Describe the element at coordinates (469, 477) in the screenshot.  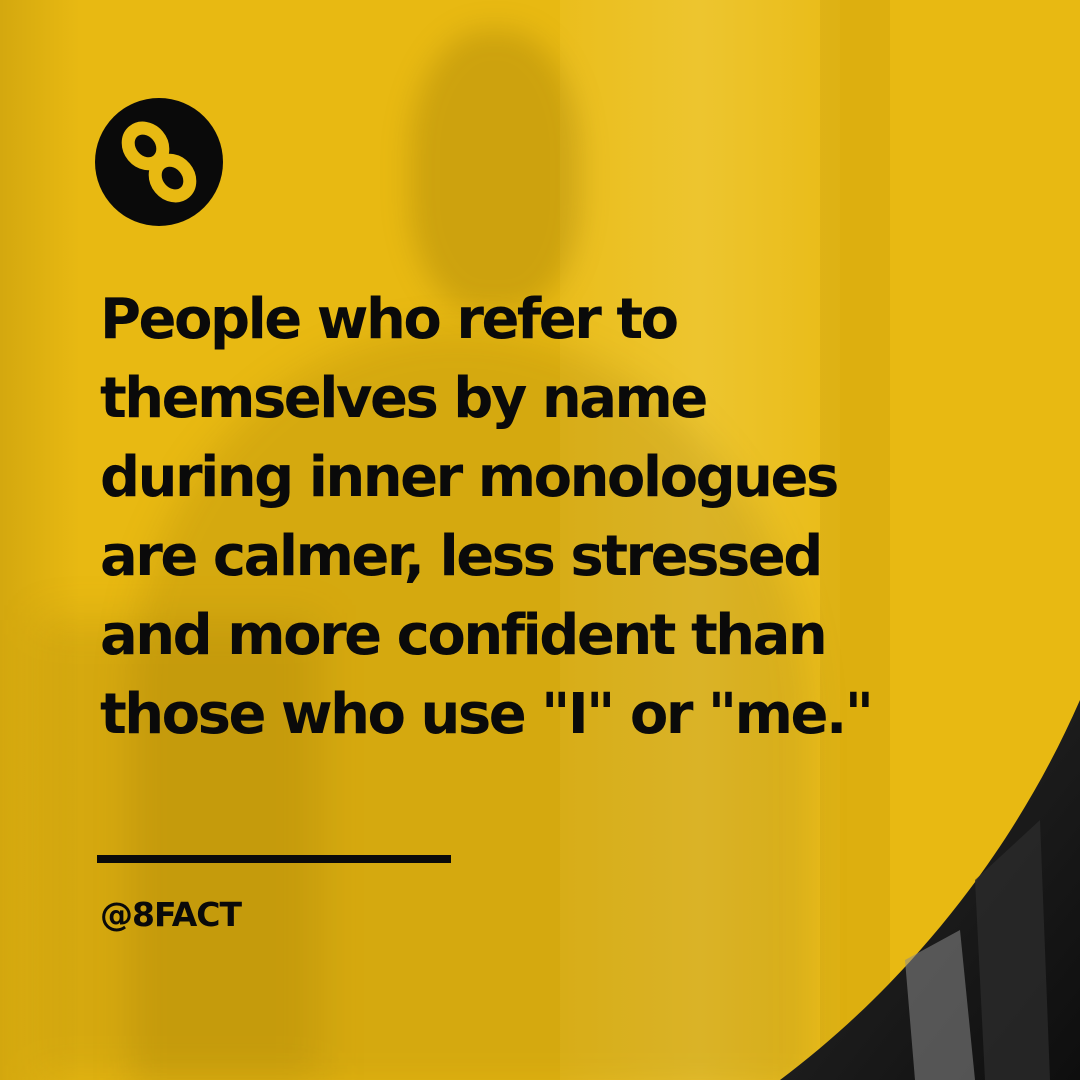
I see `headline-line: during inner monologues` at that location.